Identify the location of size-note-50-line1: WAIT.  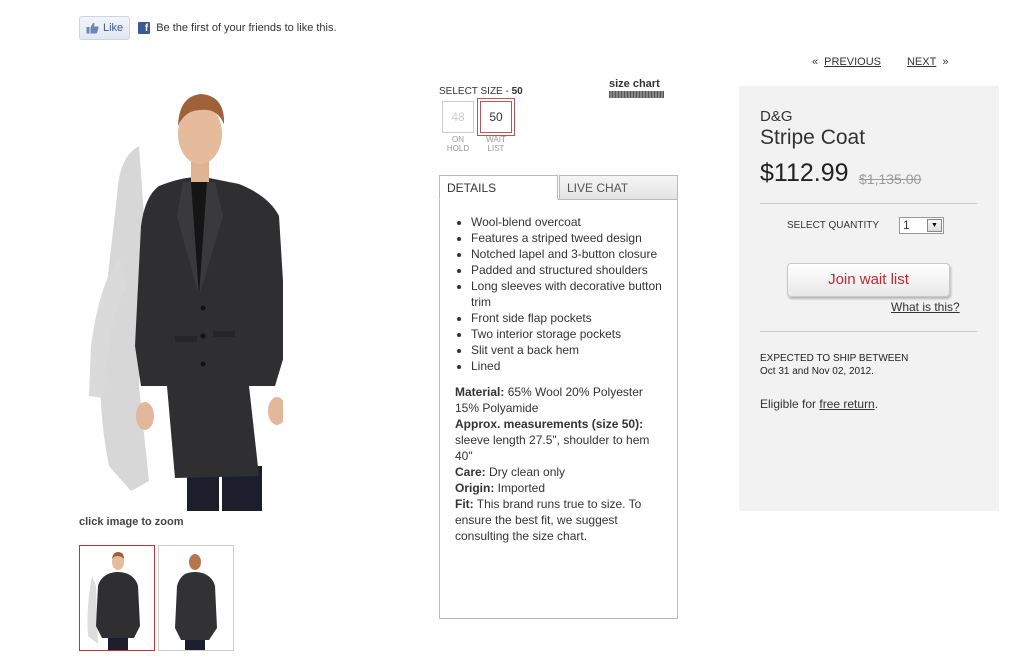
(496, 139).